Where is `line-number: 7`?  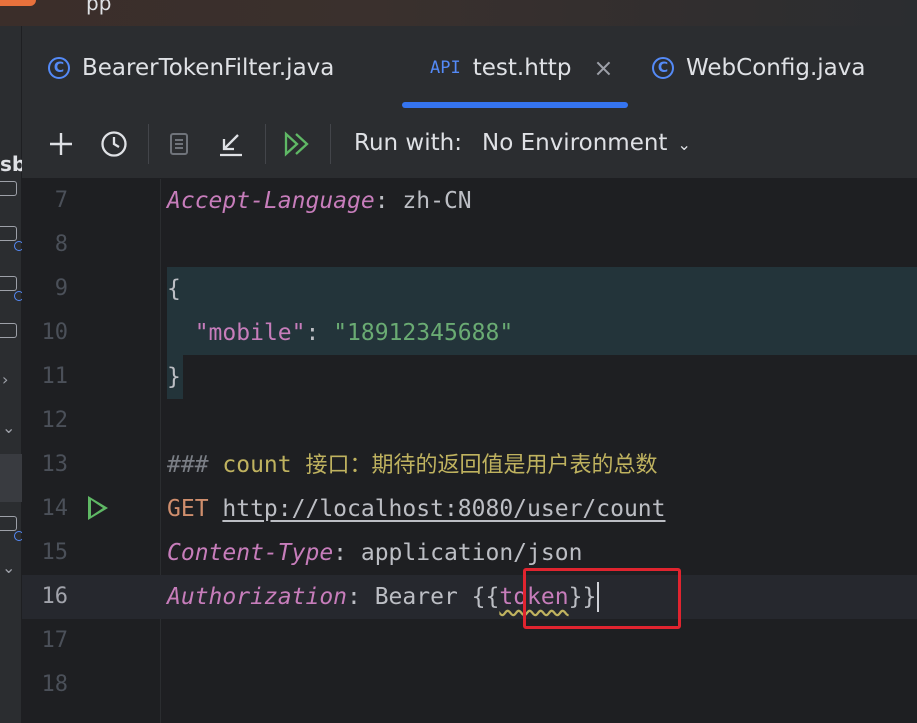
line-number: 7 is located at coordinates (45, 201).